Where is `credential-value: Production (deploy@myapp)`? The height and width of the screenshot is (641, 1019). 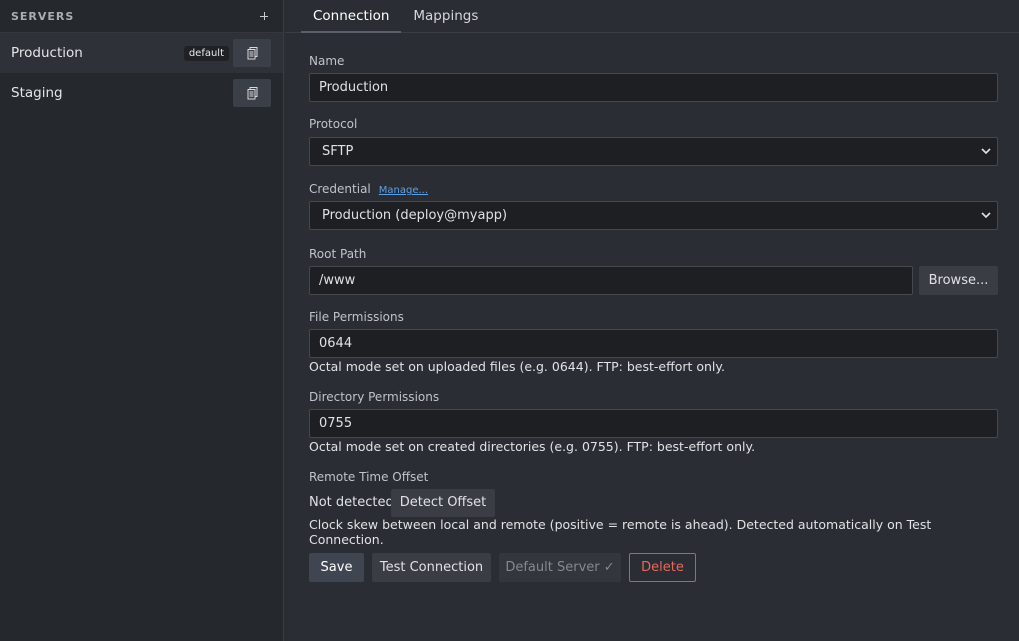
credential-value: Production (deploy@myapp) is located at coordinates (415, 215).